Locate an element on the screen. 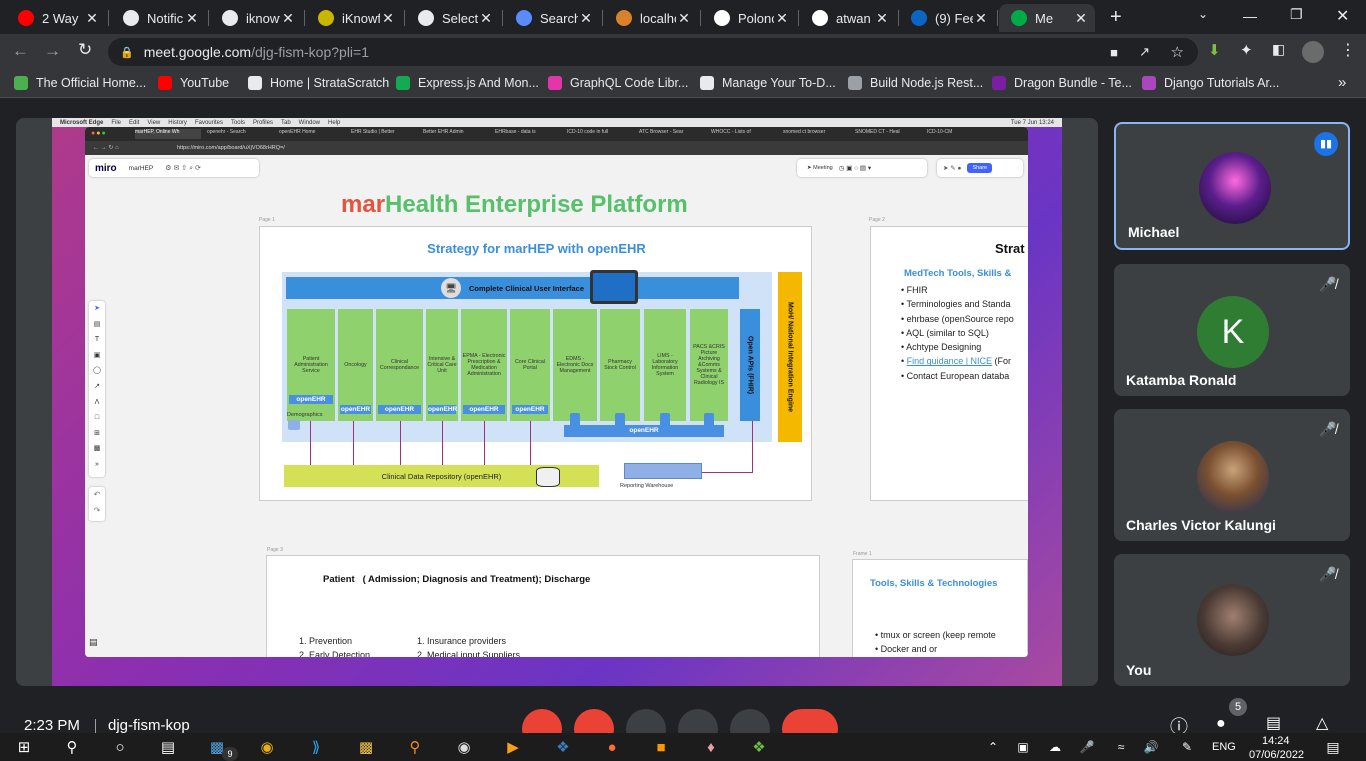 The height and width of the screenshot is (761, 1366). browser-tab: iKnowf ✕ is located at coordinates (354, 18).